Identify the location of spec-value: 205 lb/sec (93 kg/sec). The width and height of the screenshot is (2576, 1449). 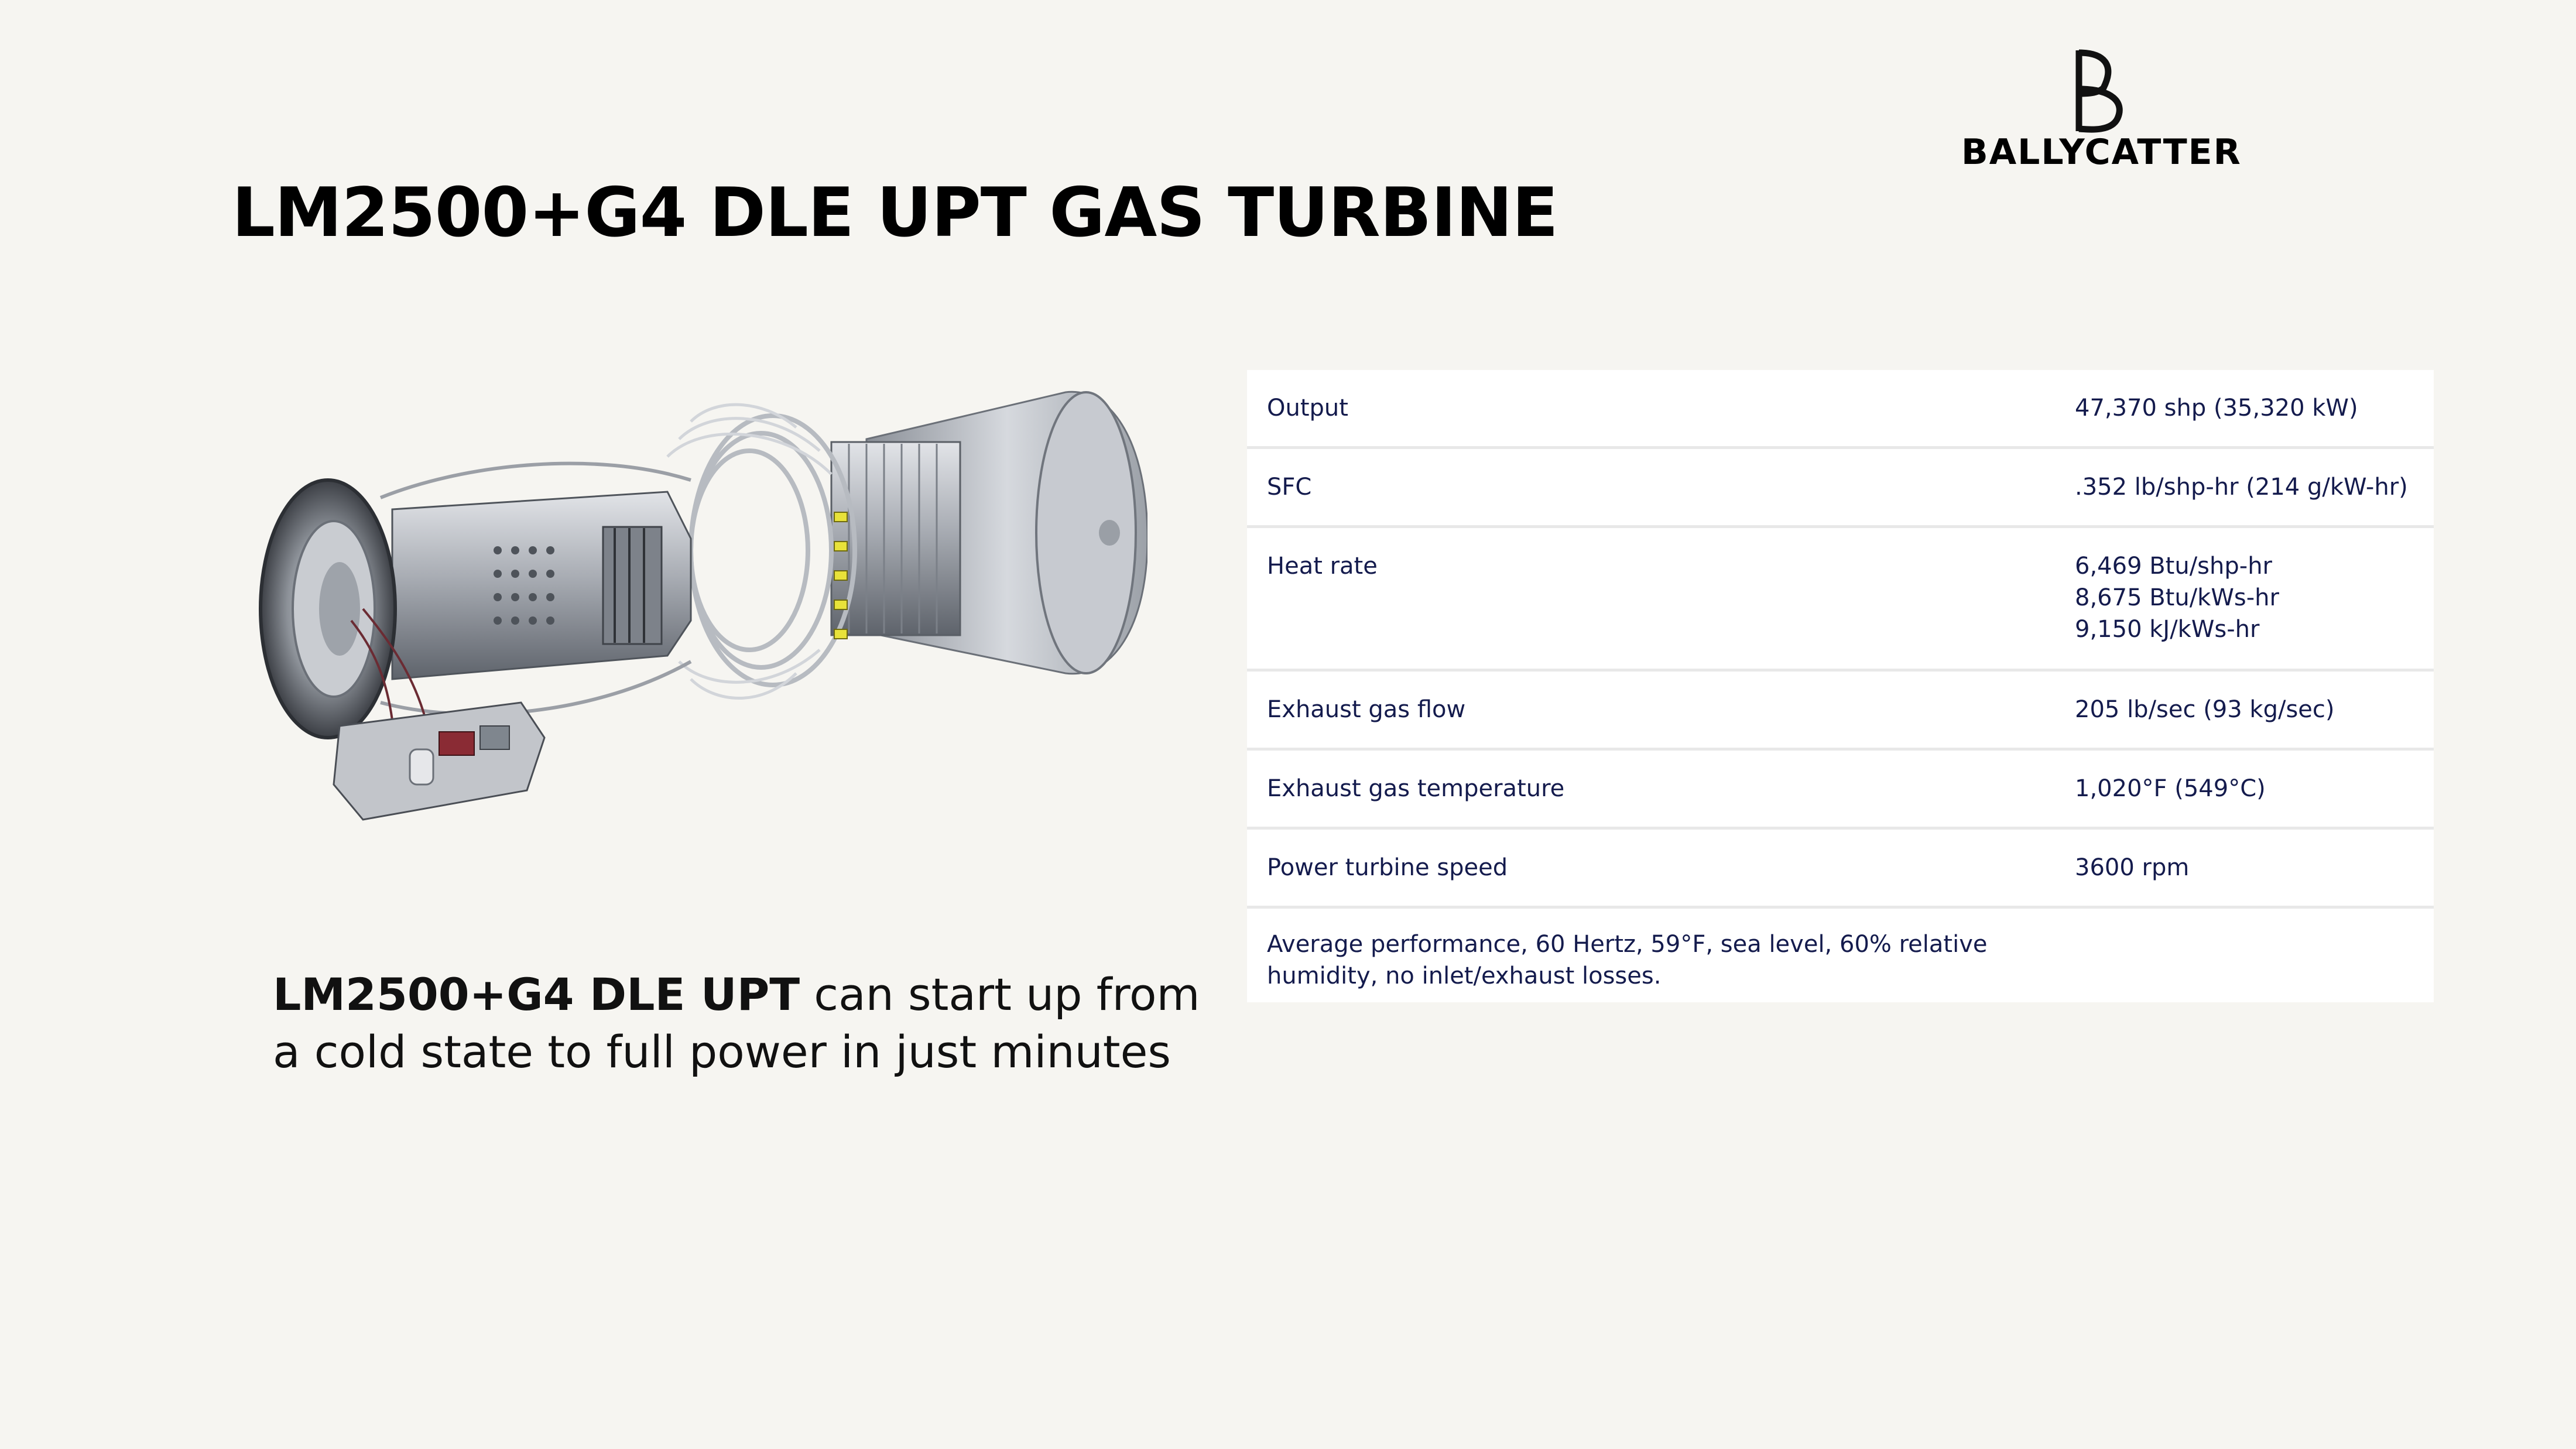
(2254, 721).